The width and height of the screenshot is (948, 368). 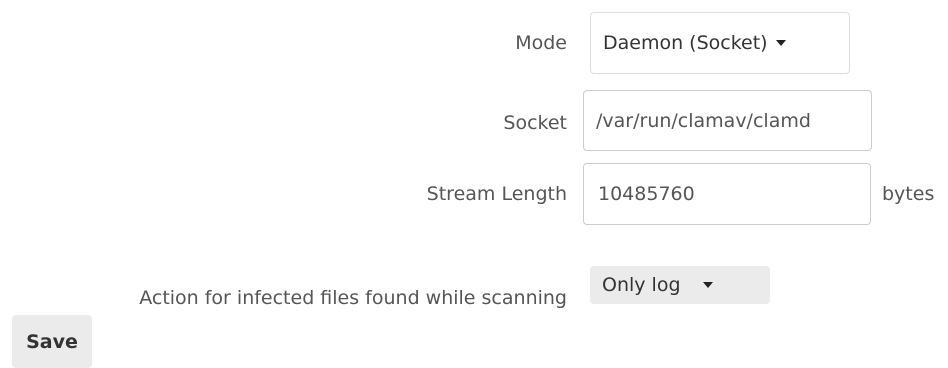 What do you see at coordinates (727, 120) in the screenshot?
I see `socket-input` at bounding box center [727, 120].